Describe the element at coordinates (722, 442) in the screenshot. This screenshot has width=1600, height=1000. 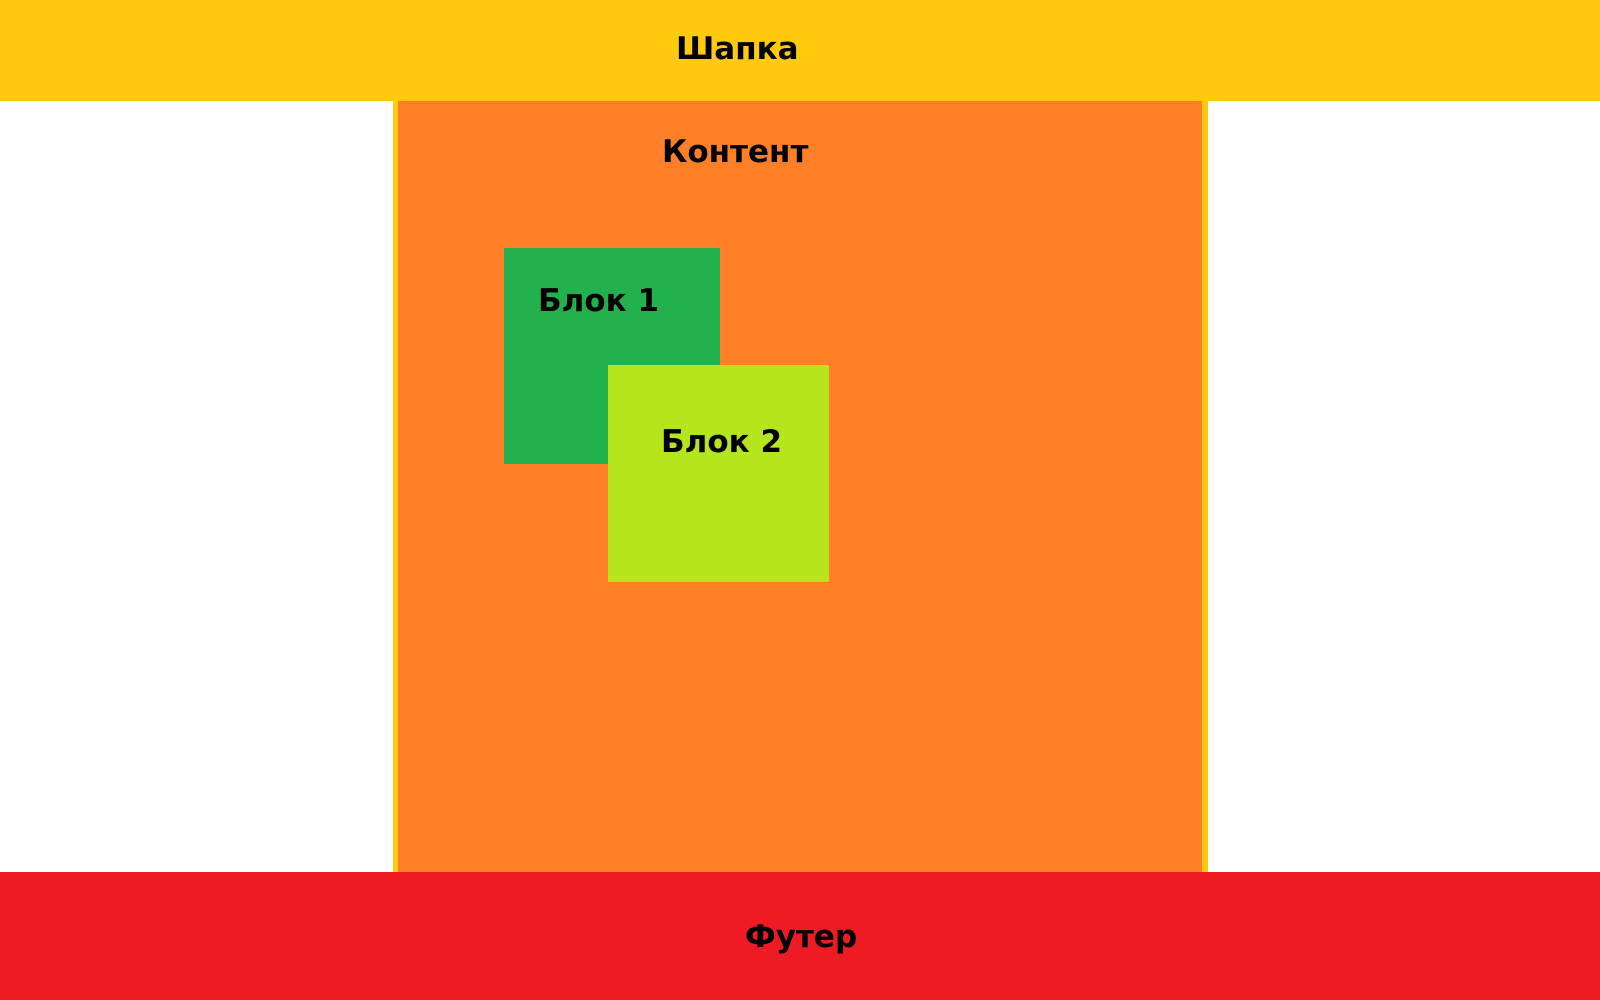
I see `block-2-label: Блок 2` at that location.